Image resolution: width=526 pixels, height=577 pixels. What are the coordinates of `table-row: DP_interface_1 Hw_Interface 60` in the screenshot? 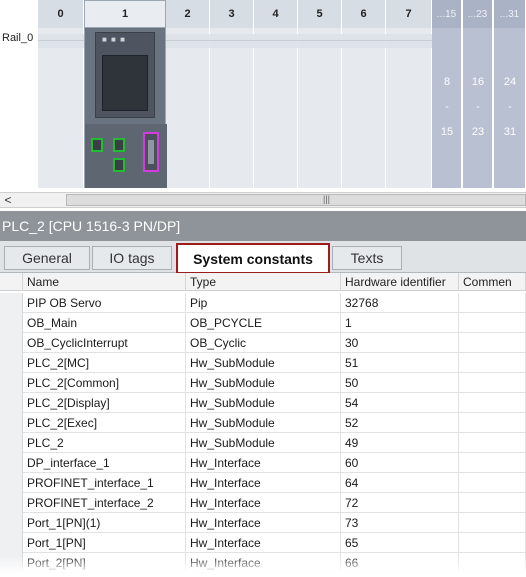 It's located at (263, 463).